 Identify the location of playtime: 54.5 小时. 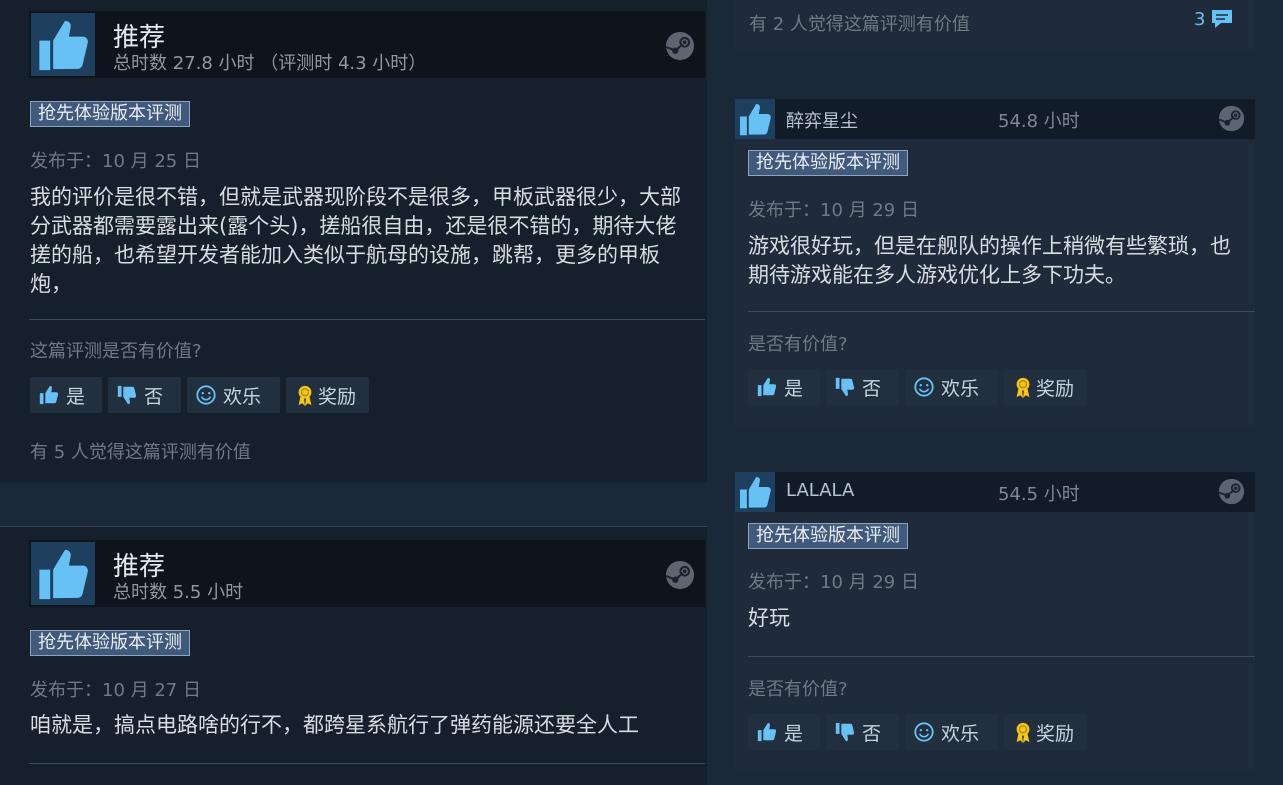
(1039, 494).